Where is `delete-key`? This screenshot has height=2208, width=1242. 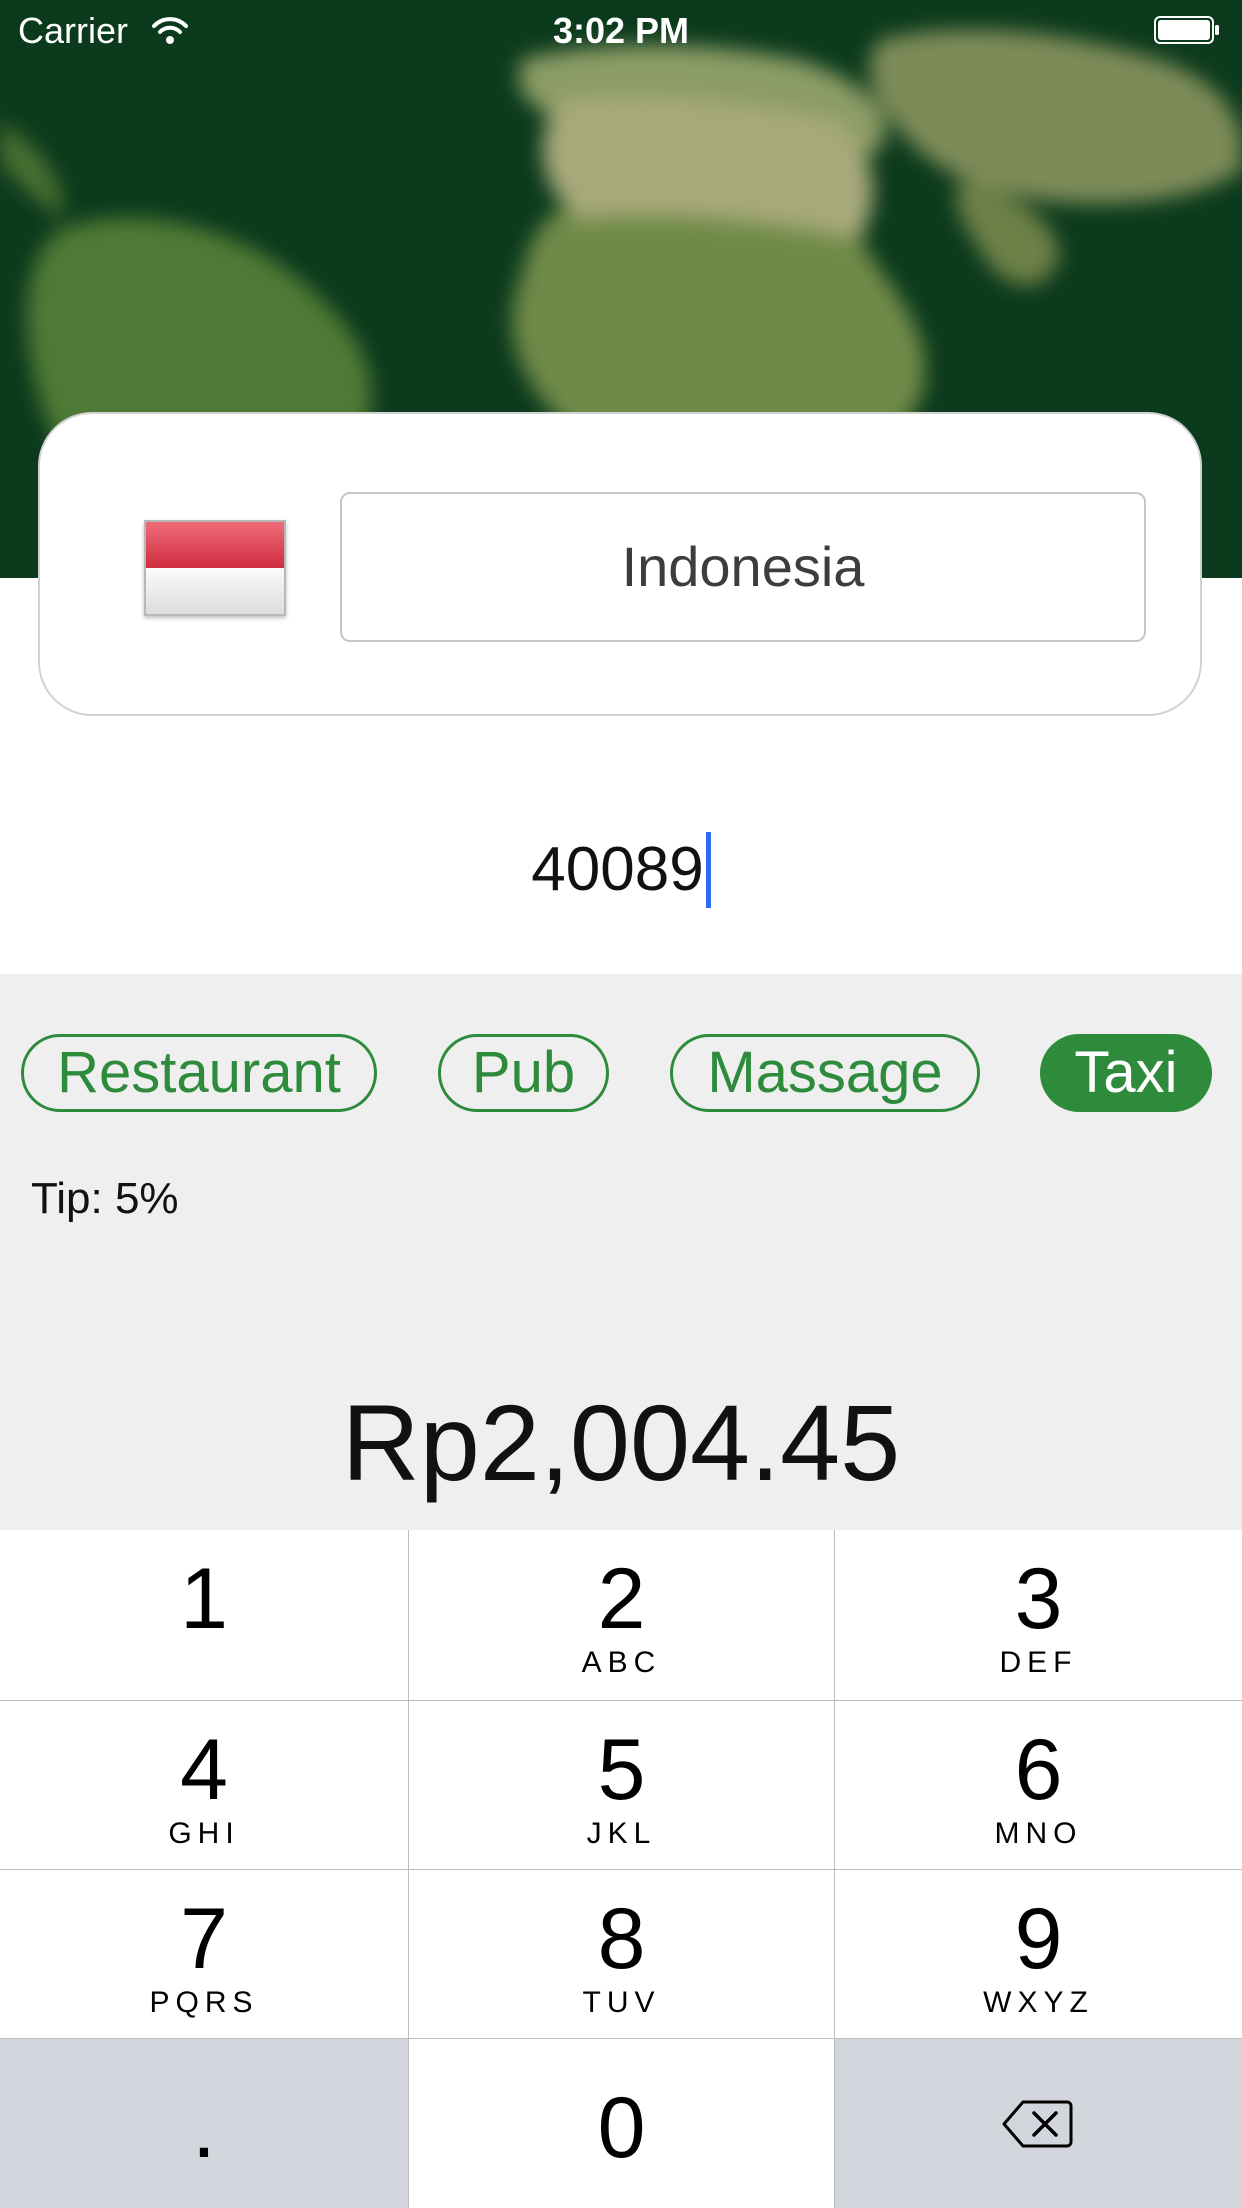 delete-key is located at coordinates (1038, 2123).